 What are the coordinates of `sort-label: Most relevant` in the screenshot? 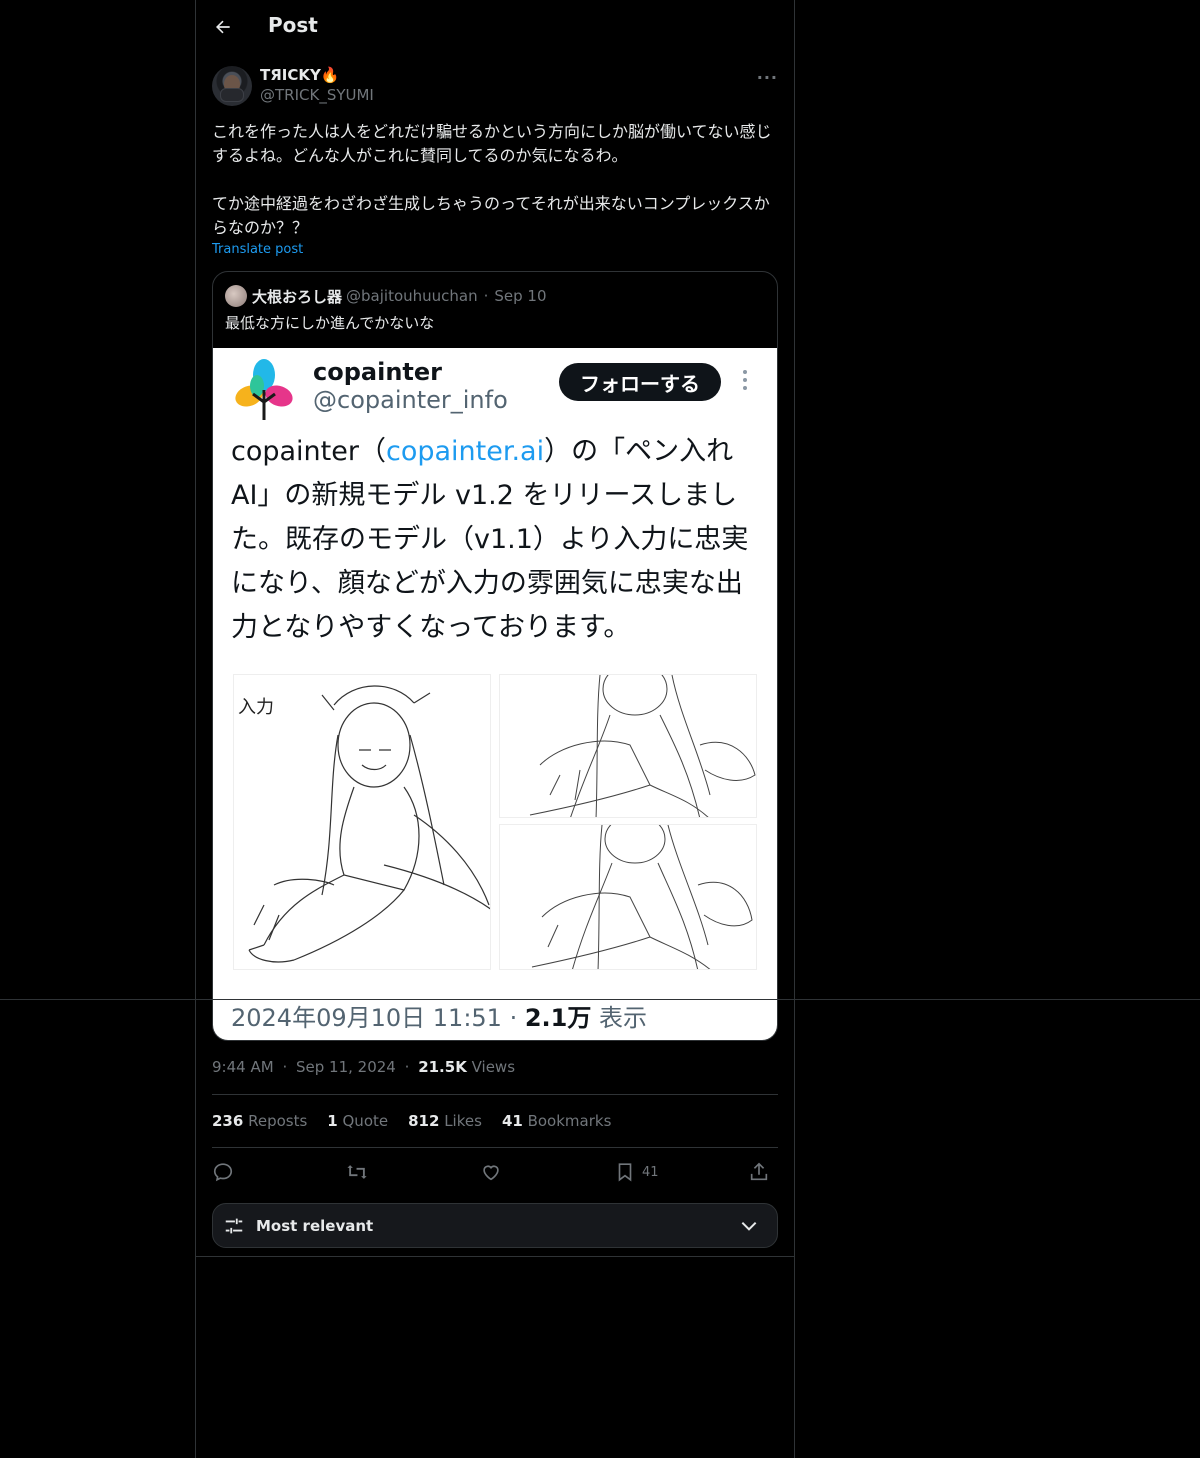 It's located at (315, 1226).